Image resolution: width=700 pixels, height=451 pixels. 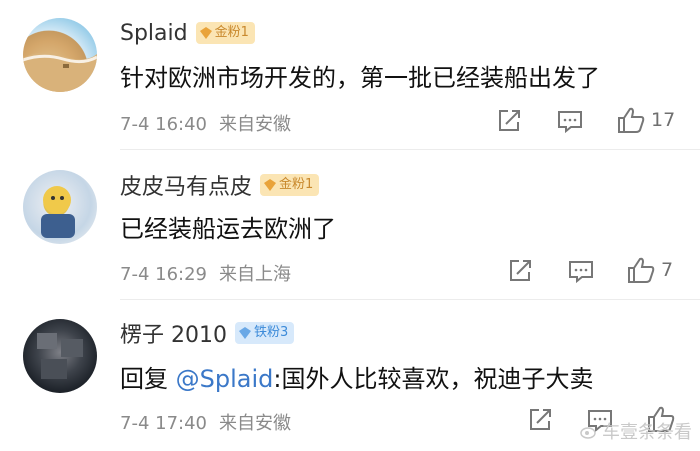 What do you see at coordinates (433, 379) in the screenshot?
I see `reply-text: :国外人比较喜欢，祝迪子大卖` at bounding box center [433, 379].